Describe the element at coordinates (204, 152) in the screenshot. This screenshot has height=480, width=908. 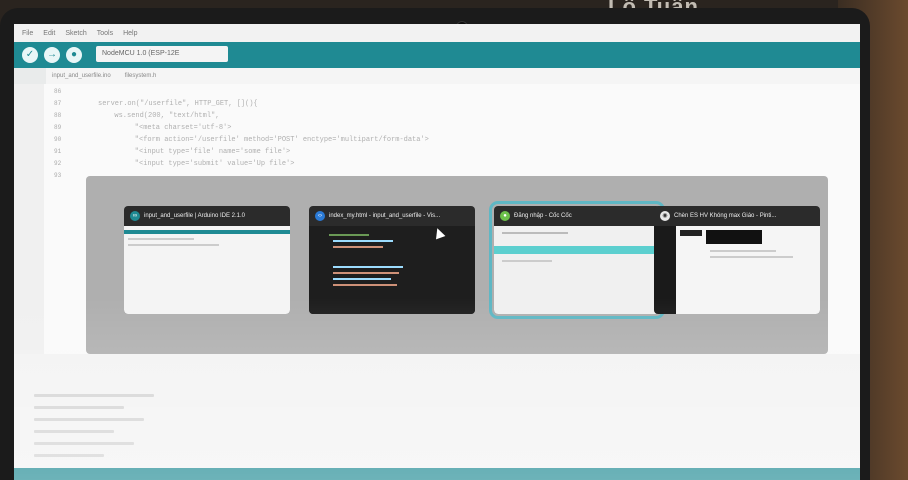
I see `code-line: "<input type='file' name='some file'>` at that location.